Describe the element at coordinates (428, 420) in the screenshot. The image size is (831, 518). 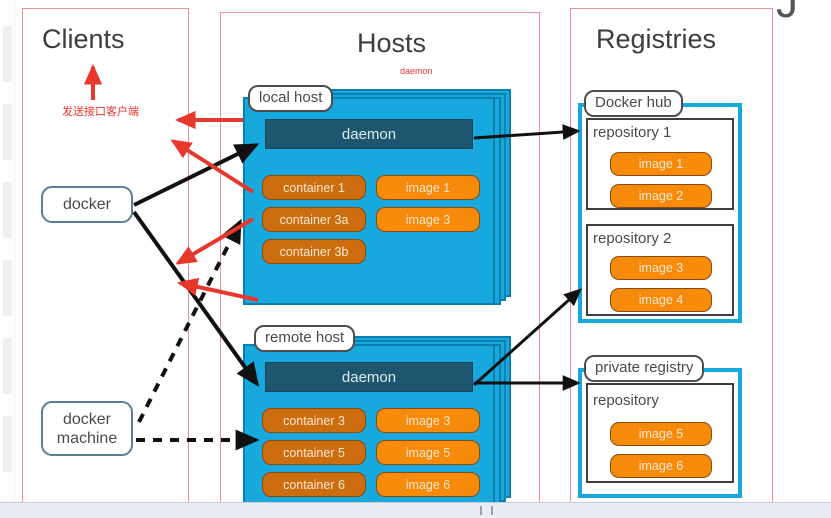
I see `remote-image-3: image 3` at that location.